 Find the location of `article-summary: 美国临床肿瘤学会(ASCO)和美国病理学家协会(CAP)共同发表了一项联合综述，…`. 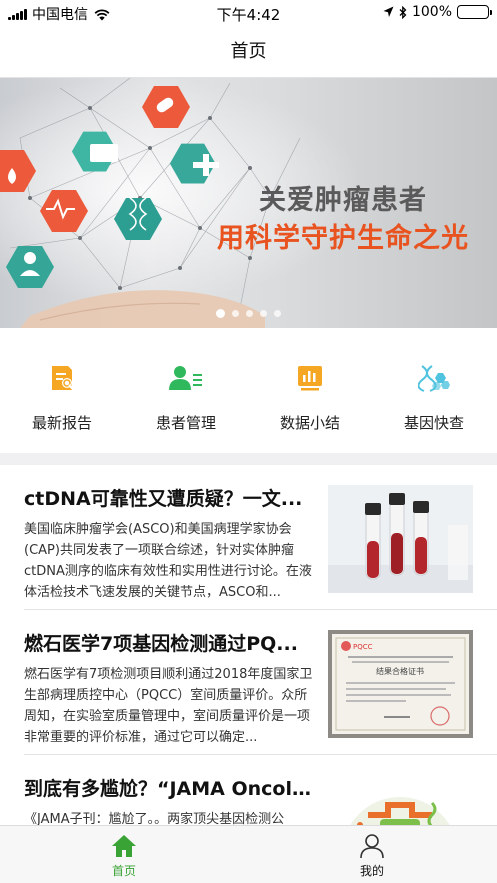

article-summary: 美国临床肿瘤学会(ASCO)和美国病理学家协会(CAP)共同发表了一项联合综述，… is located at coordinates (168, 561).